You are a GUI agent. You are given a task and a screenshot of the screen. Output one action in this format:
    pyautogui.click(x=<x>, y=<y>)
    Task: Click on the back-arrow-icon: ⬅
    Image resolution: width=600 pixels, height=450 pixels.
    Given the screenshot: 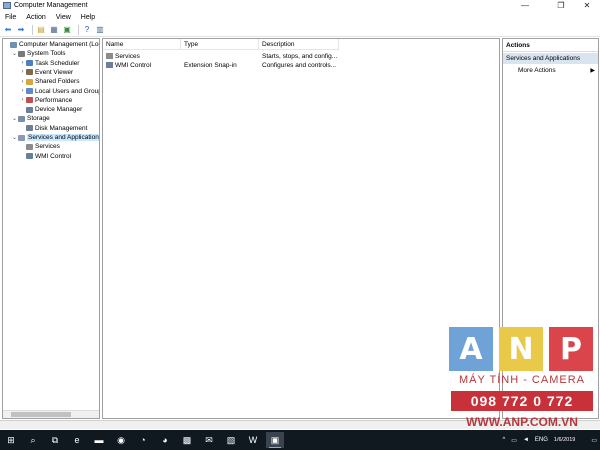 What is the action you would take?
    pyautogui.click(x=8, y=29)
    